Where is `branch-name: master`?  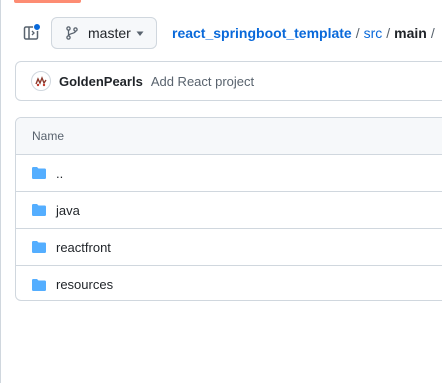 branch-name: master is located at coordinates (109, 33).